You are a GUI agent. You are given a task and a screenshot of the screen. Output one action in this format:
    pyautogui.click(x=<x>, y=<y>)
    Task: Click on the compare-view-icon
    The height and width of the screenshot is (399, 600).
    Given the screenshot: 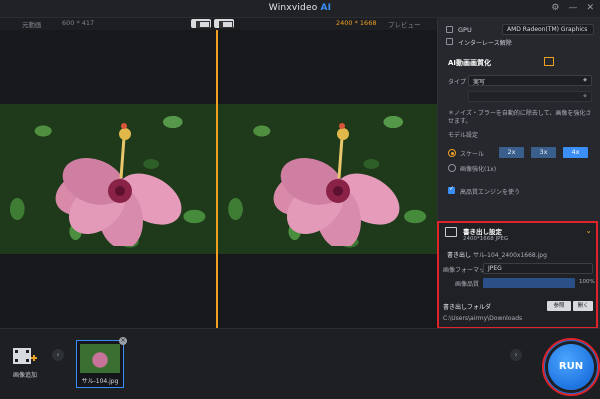 What is the action you would take?
    pyautogui.click(x=224, y=23)
    